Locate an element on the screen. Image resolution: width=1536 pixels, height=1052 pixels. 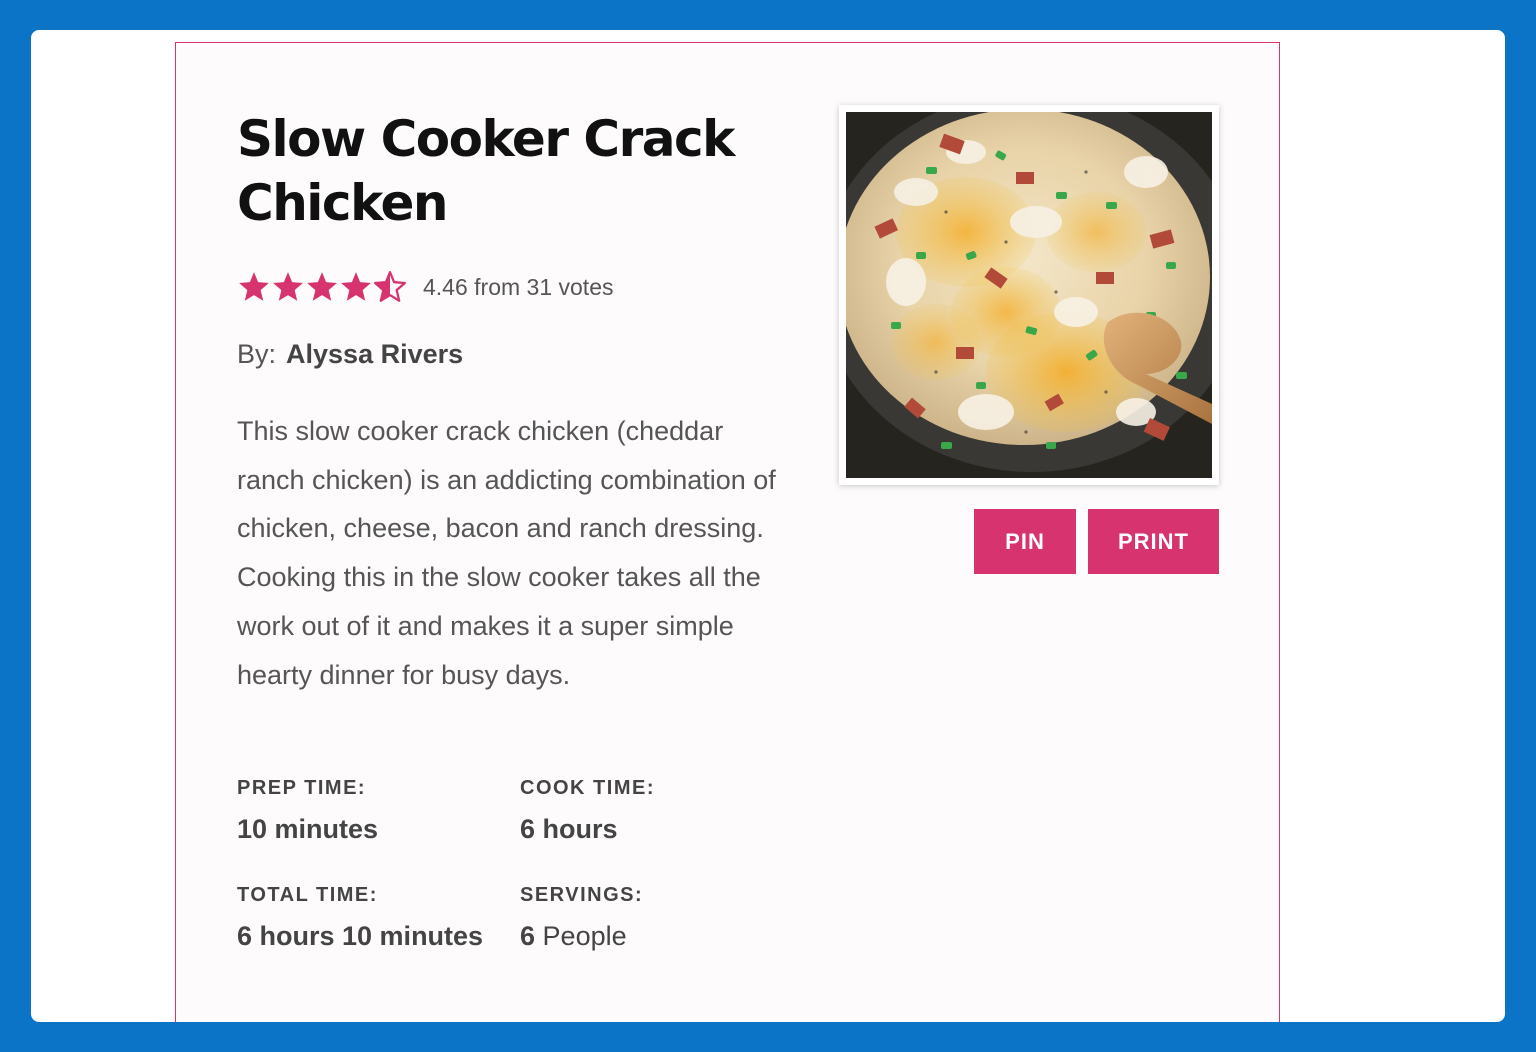
rating-row: 4.46 from 31 votes is located at coordinates (425, 287).